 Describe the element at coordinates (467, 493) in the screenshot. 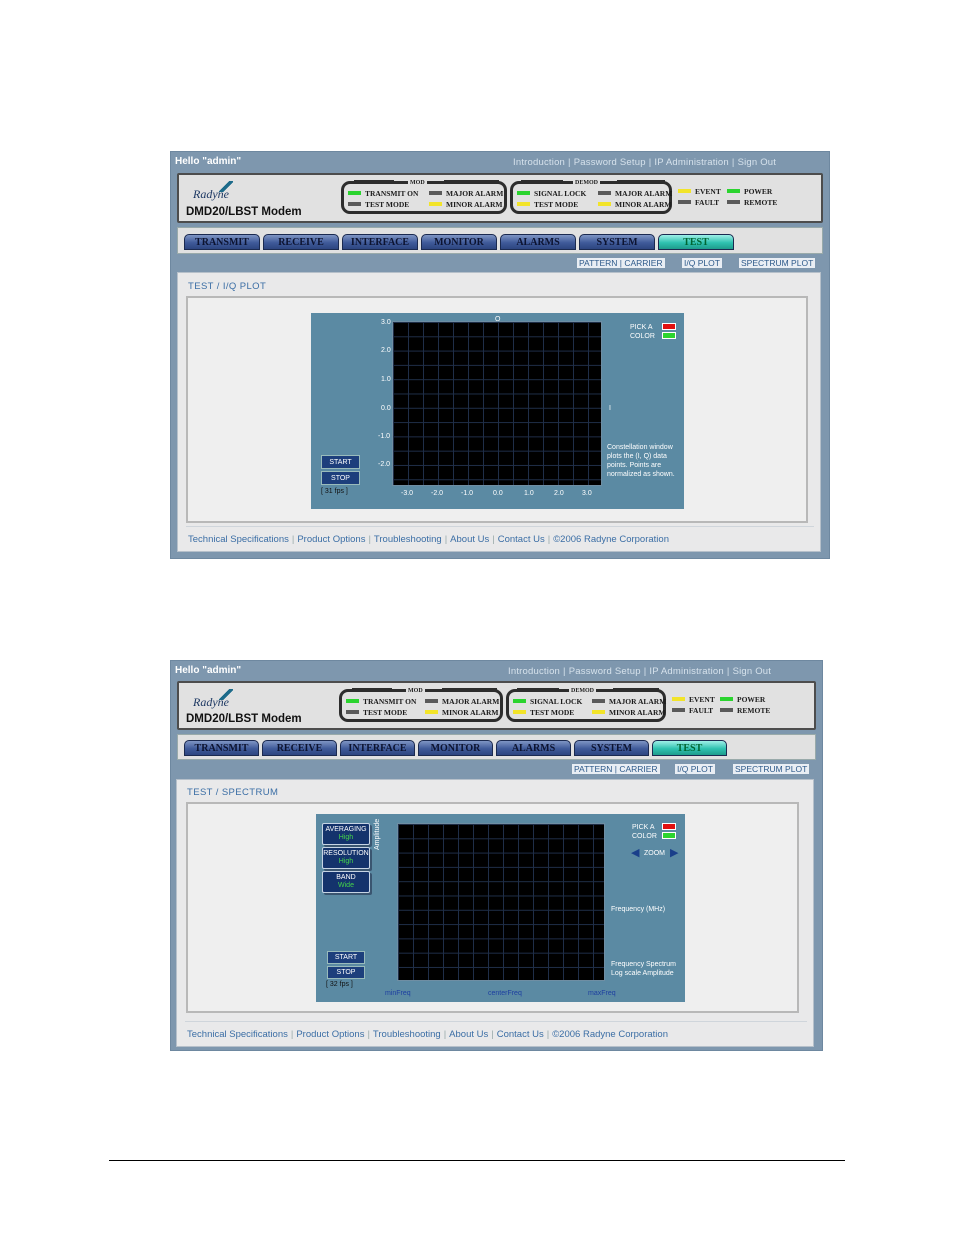

I see `x-tick: -1.0` at that location.